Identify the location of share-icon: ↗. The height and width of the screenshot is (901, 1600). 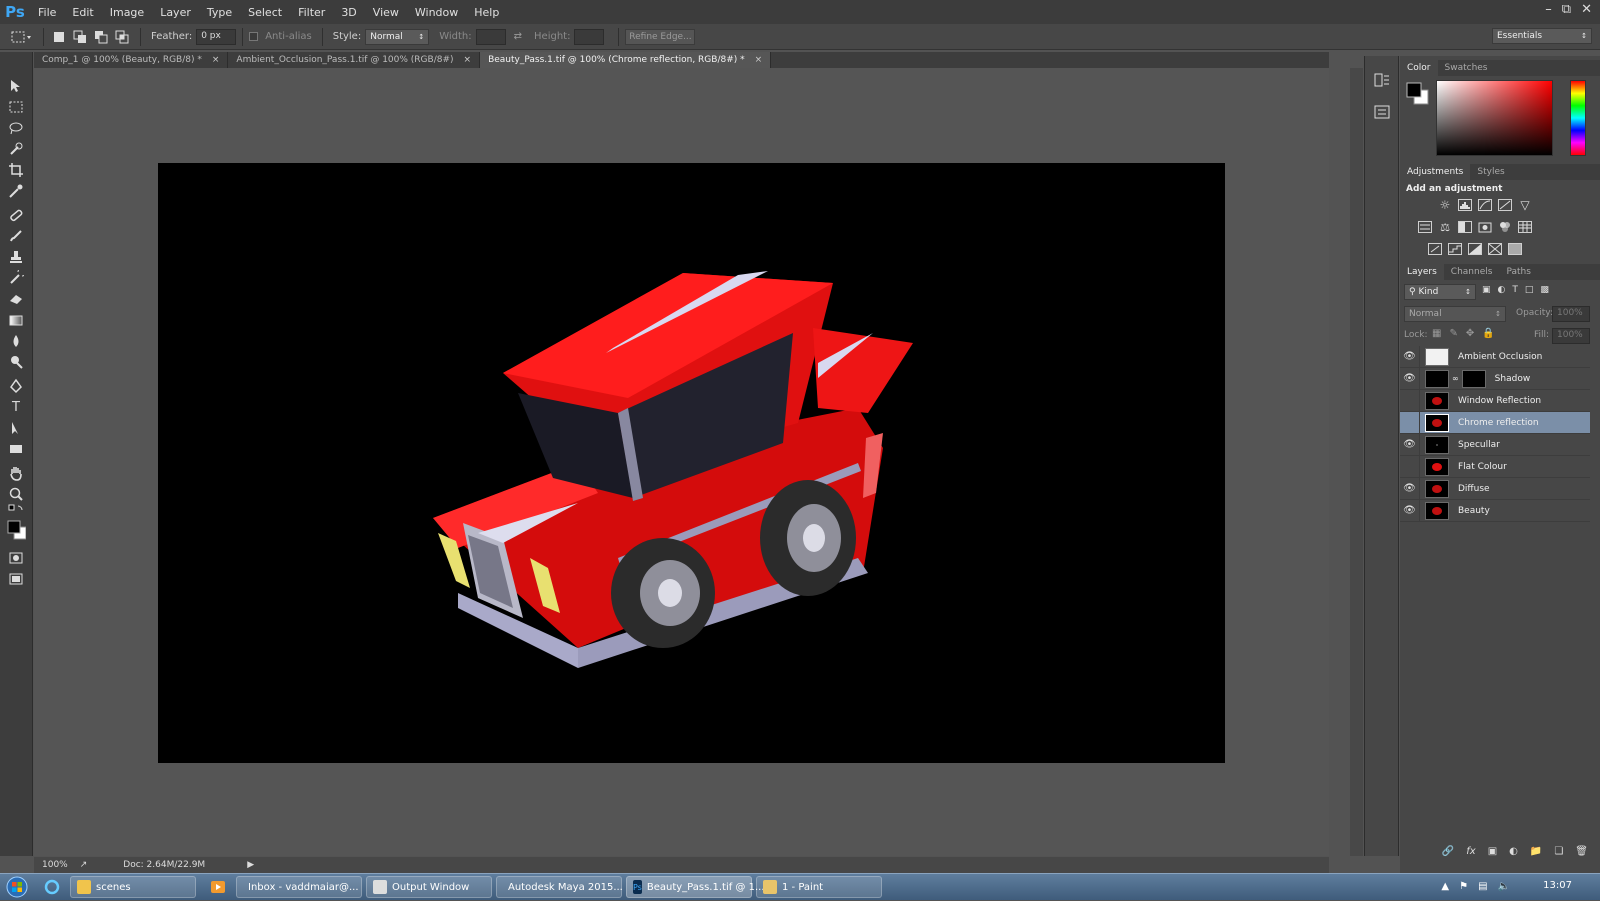
(84, 865).